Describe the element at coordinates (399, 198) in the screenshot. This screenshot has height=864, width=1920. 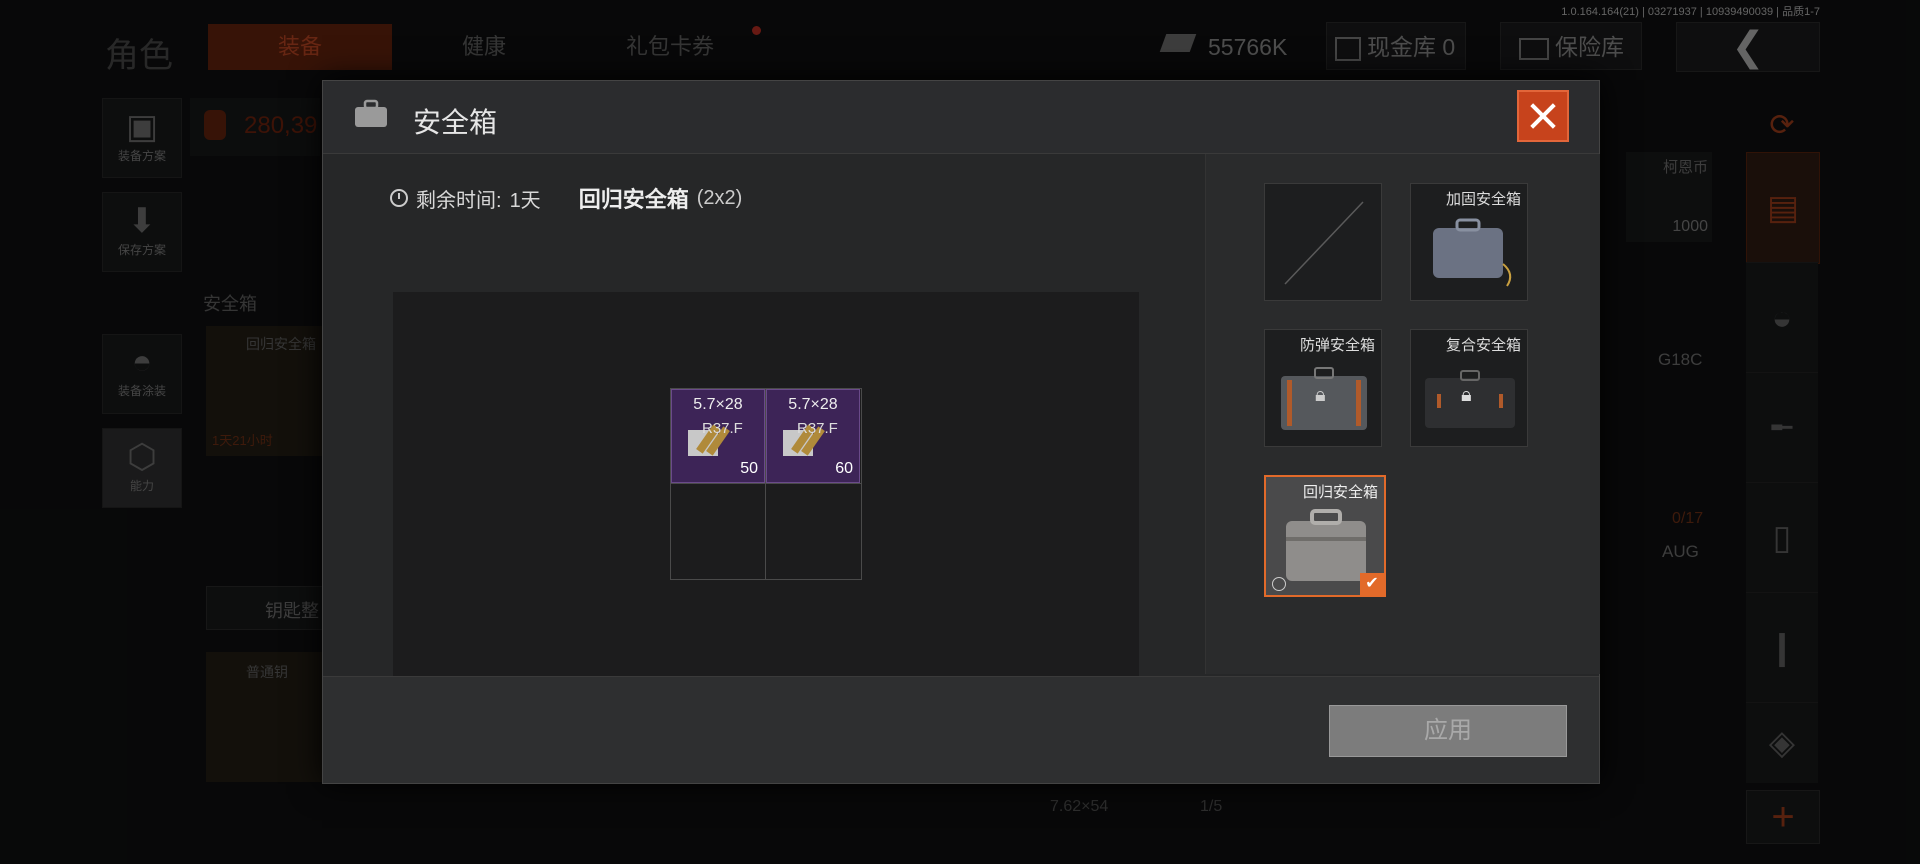
I see `clock-icon` at that location.